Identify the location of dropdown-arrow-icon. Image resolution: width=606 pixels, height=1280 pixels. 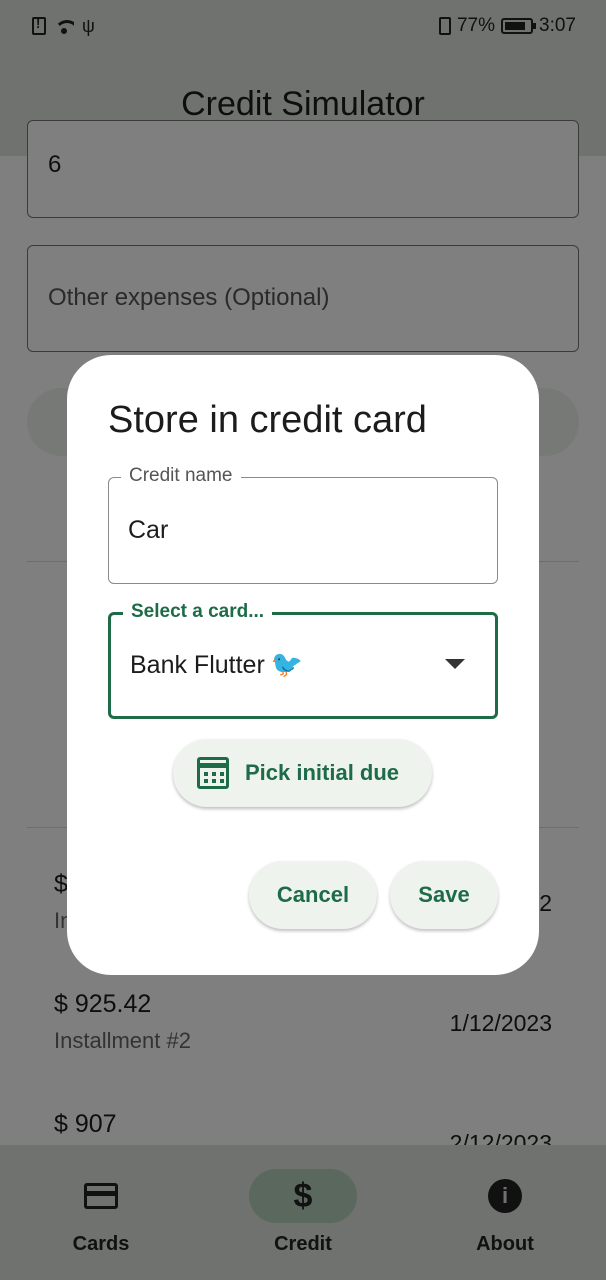
(455, 664).